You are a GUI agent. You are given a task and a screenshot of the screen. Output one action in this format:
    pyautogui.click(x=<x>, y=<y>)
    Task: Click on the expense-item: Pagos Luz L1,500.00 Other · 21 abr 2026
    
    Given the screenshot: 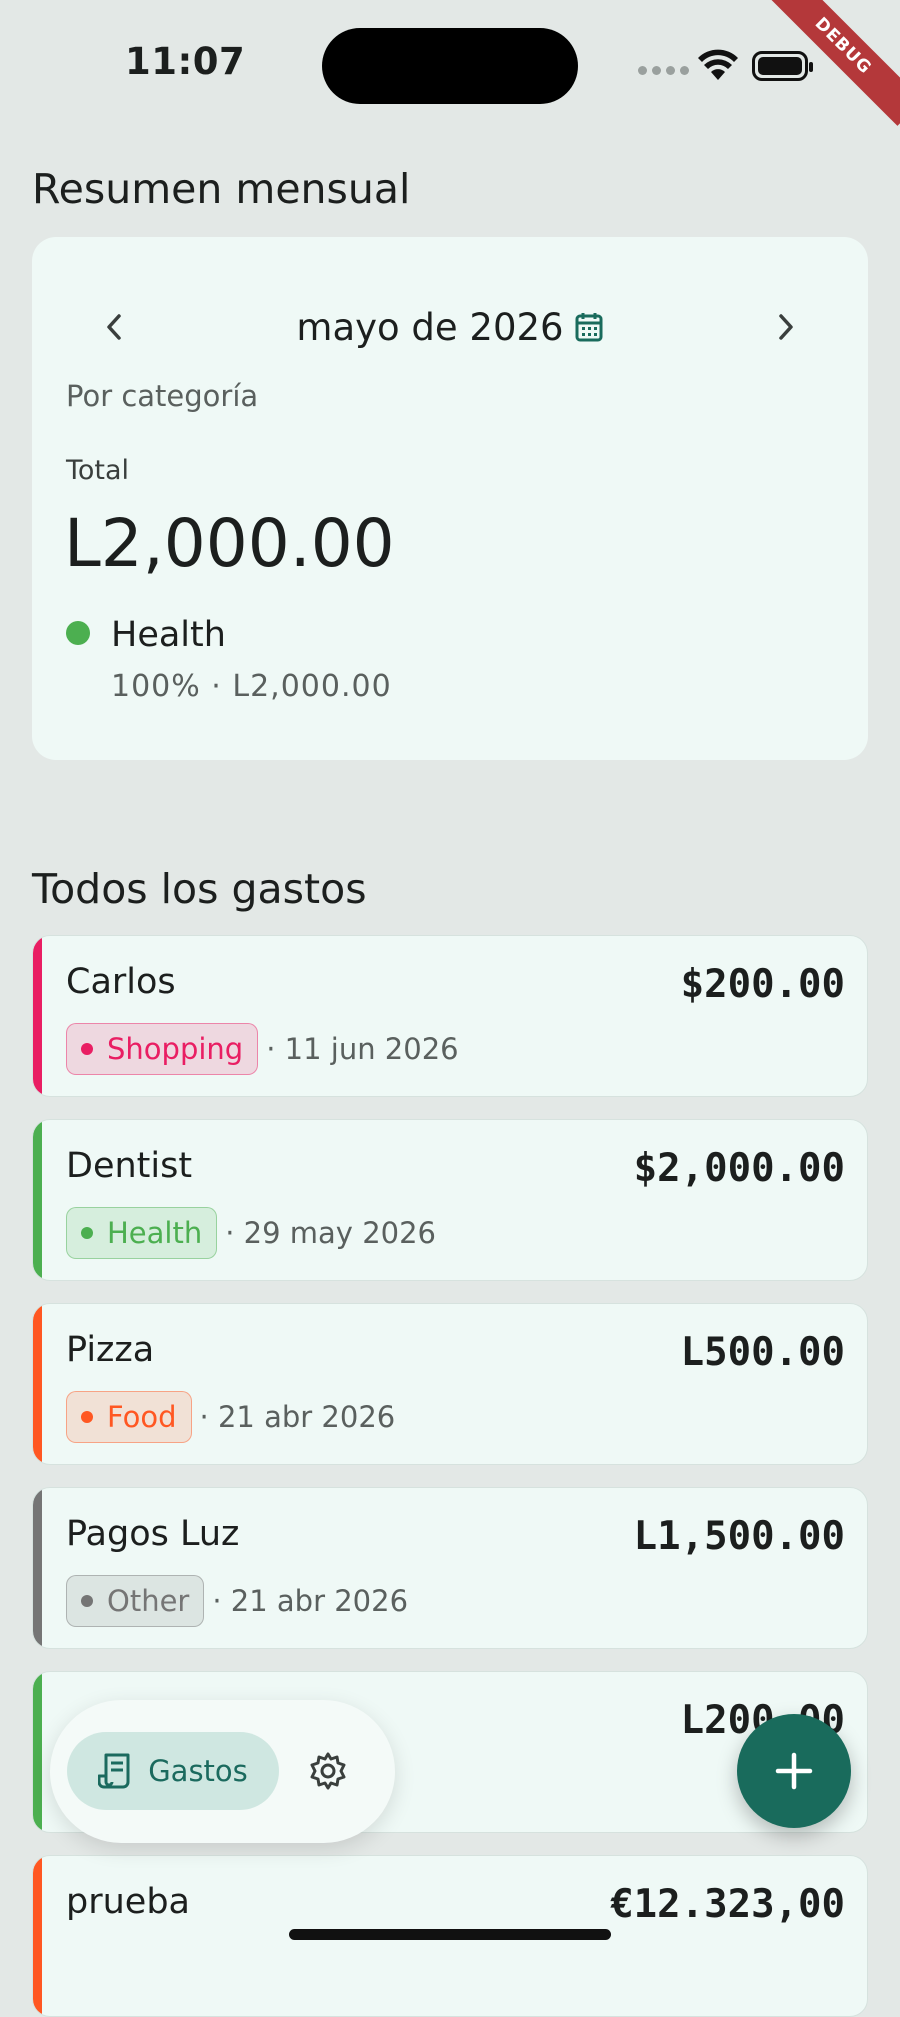 What is the action you would take?
    pyautogui.click(x=450, y=1568)
    